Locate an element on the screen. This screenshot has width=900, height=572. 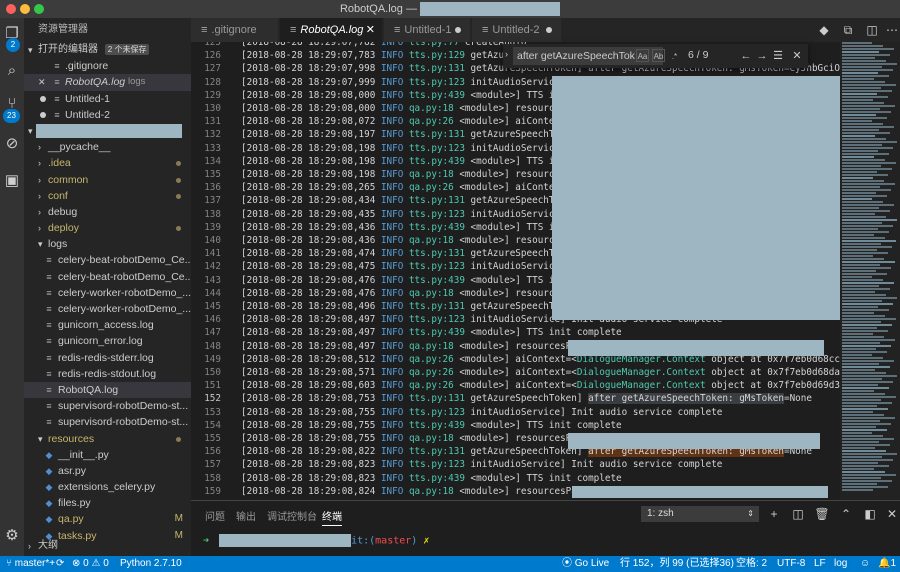
match-case-toggle: Aa is located at coordinates (642, 55).